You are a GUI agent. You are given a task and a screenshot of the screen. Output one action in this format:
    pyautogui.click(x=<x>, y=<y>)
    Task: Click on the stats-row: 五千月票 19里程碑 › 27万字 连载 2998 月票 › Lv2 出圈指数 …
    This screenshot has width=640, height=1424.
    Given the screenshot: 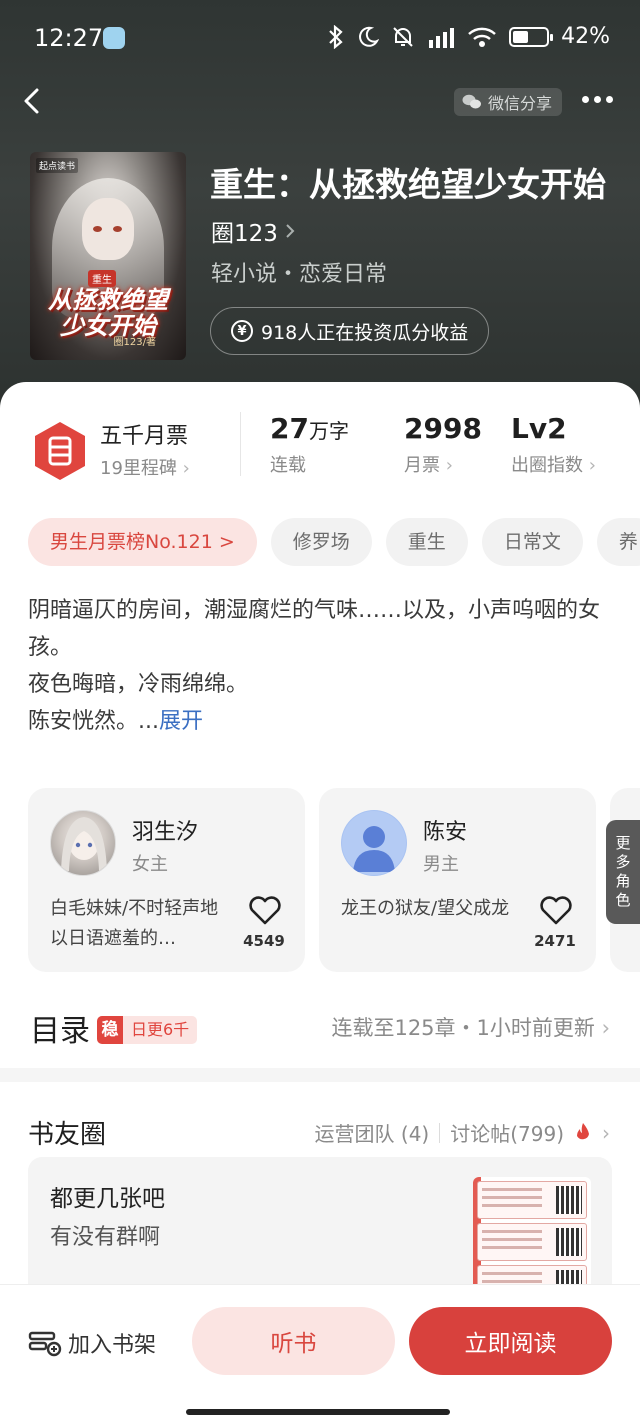 What is the action you would take?
    pyautogui.click(x=320, y=447)
    